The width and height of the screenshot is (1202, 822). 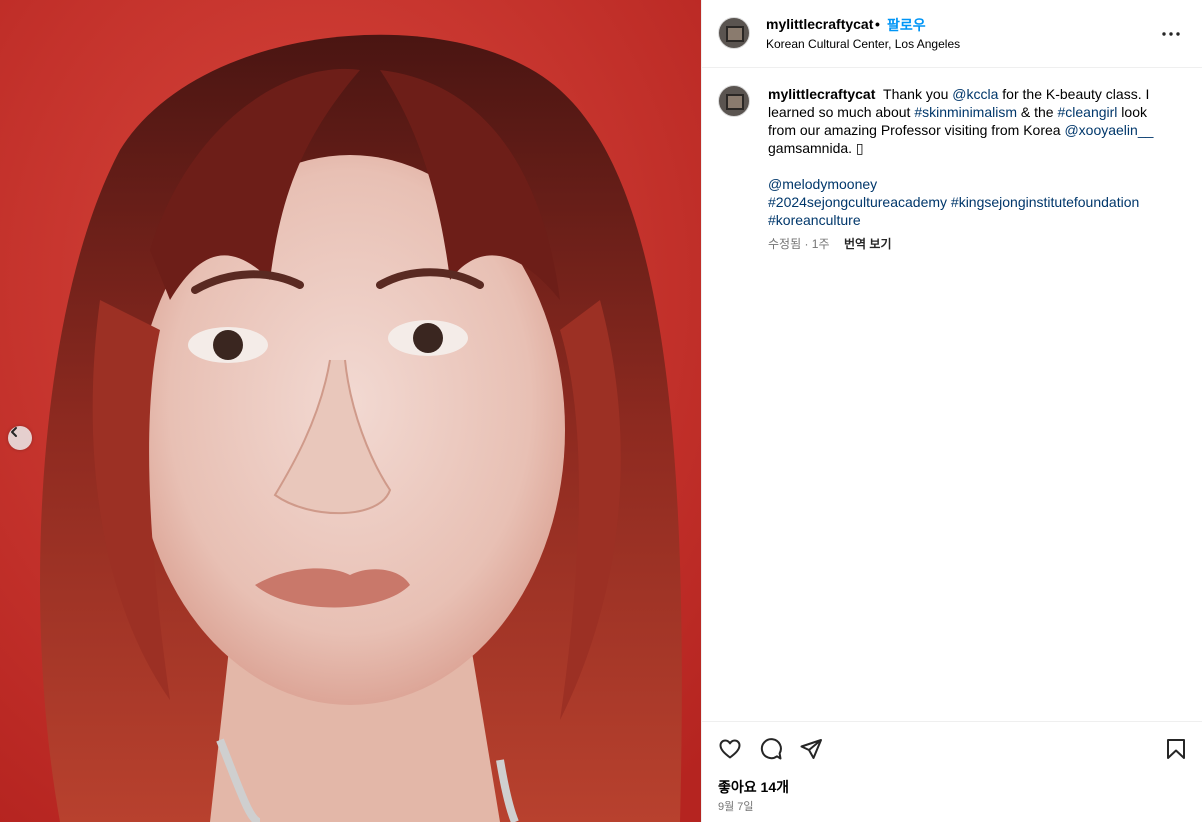 I want to click on send-icon, so click(x=811, y=749).